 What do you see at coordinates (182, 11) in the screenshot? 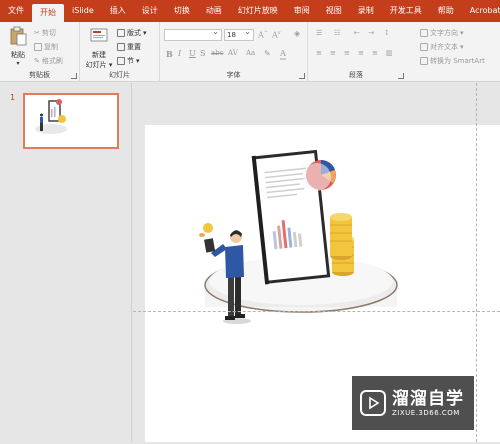
I see `tab-transitions: 切换` at bounding box center [182, 11].